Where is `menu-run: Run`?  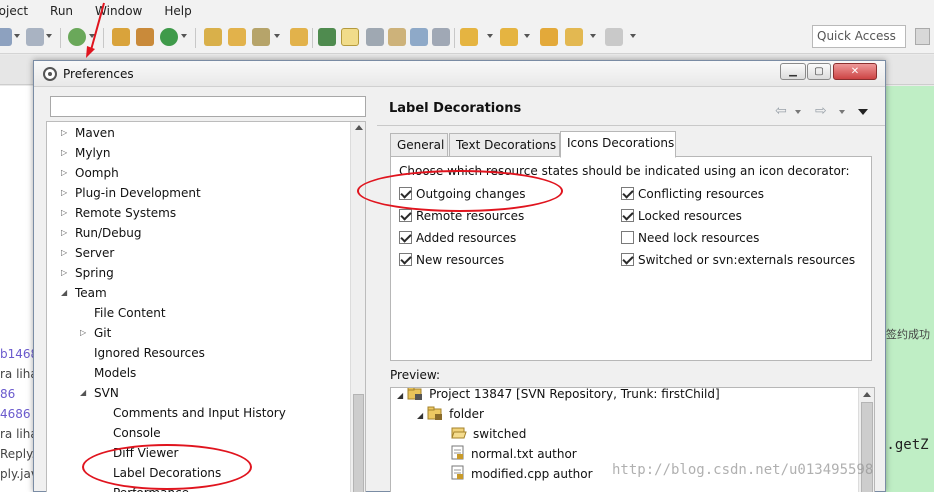 menu-run: Run is located at coordinates (61, 11).